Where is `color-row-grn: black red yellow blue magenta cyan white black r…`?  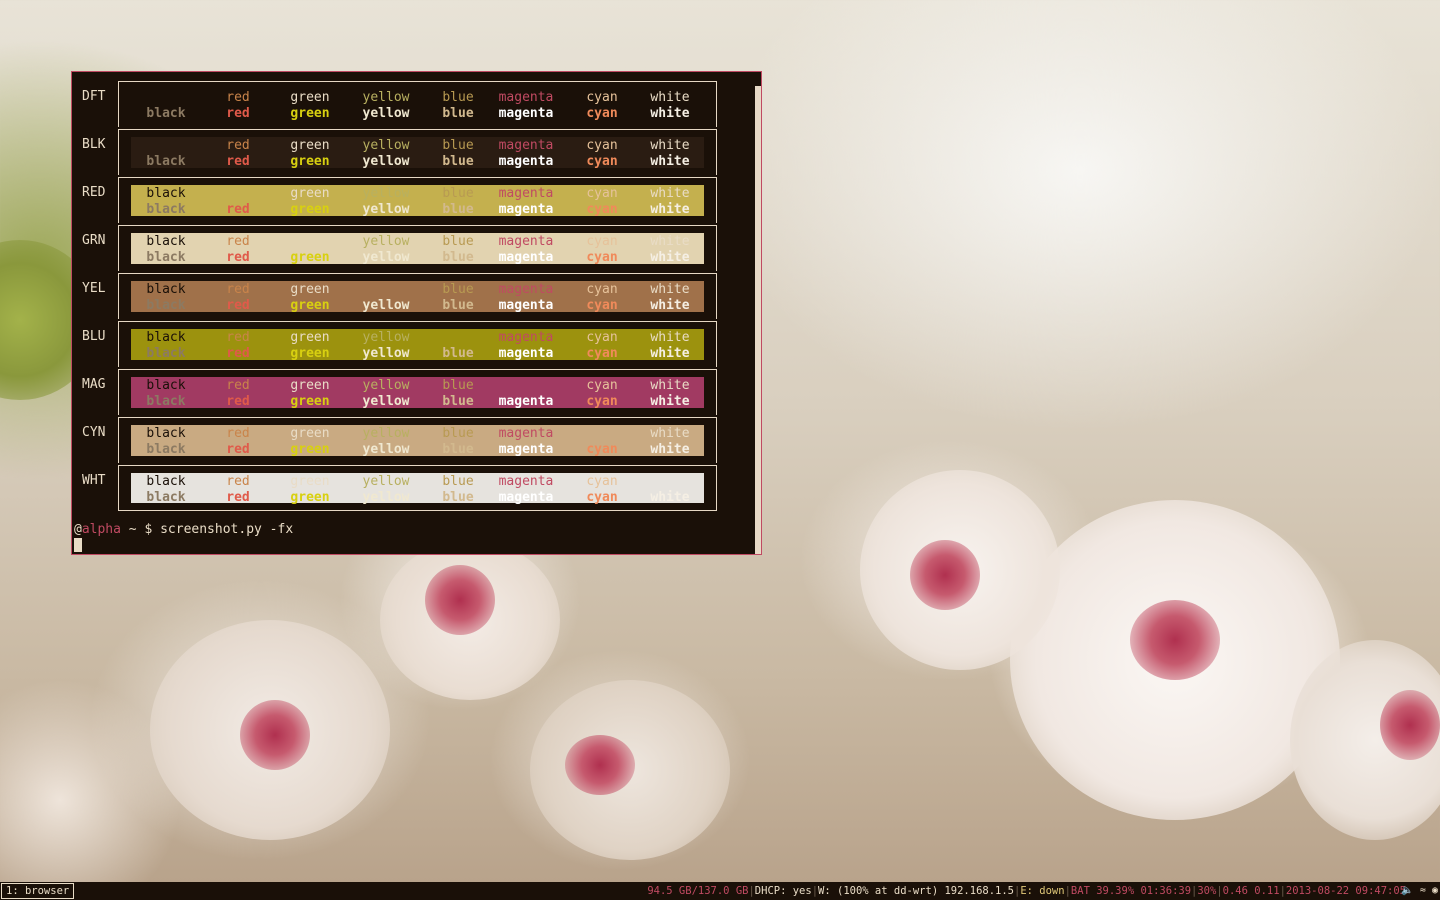
color-row-grn: black red yellow blue magenta cyan white black r… is located at coordinates (417, 248).